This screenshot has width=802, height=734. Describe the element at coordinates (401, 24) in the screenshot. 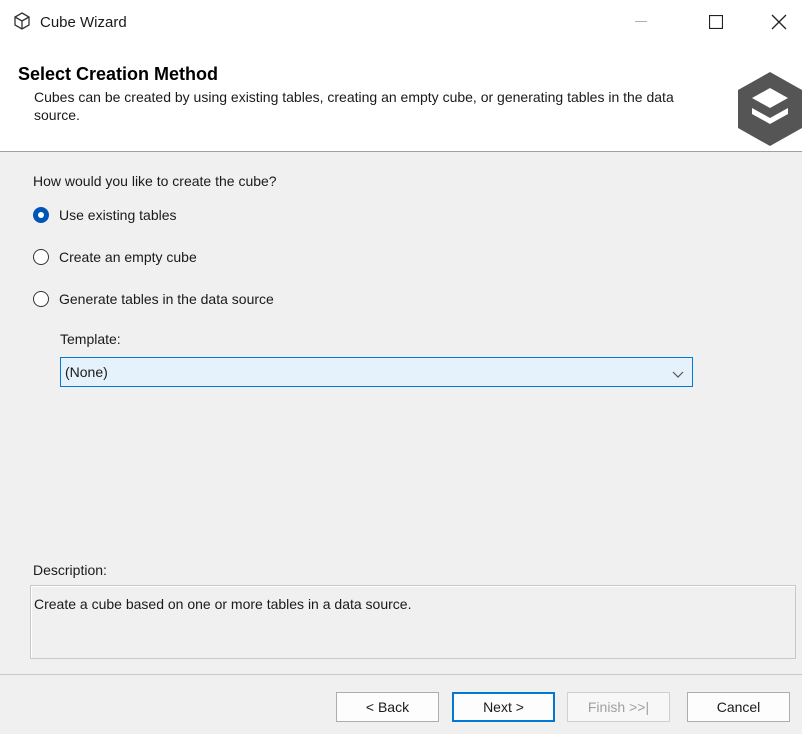

I see `title-bar: Cube Wizard` at that location.